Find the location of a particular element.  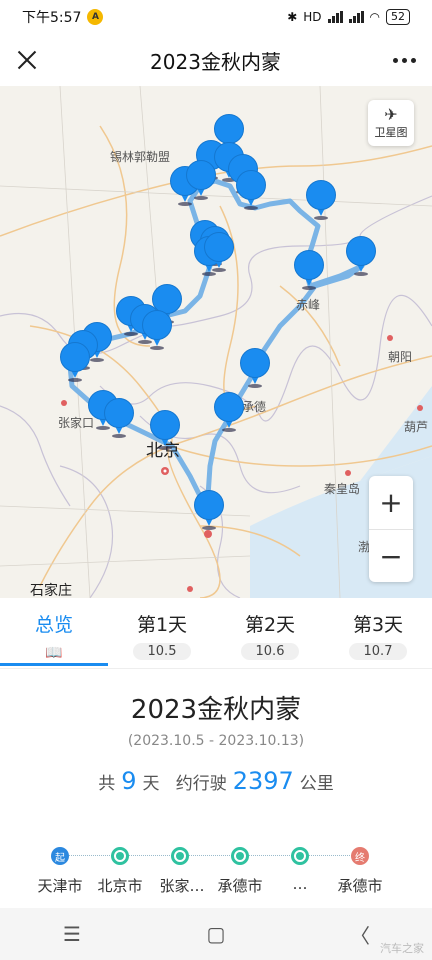

map-label-shijiazhuang: 石家庄 is located at coordinates (51, 590).